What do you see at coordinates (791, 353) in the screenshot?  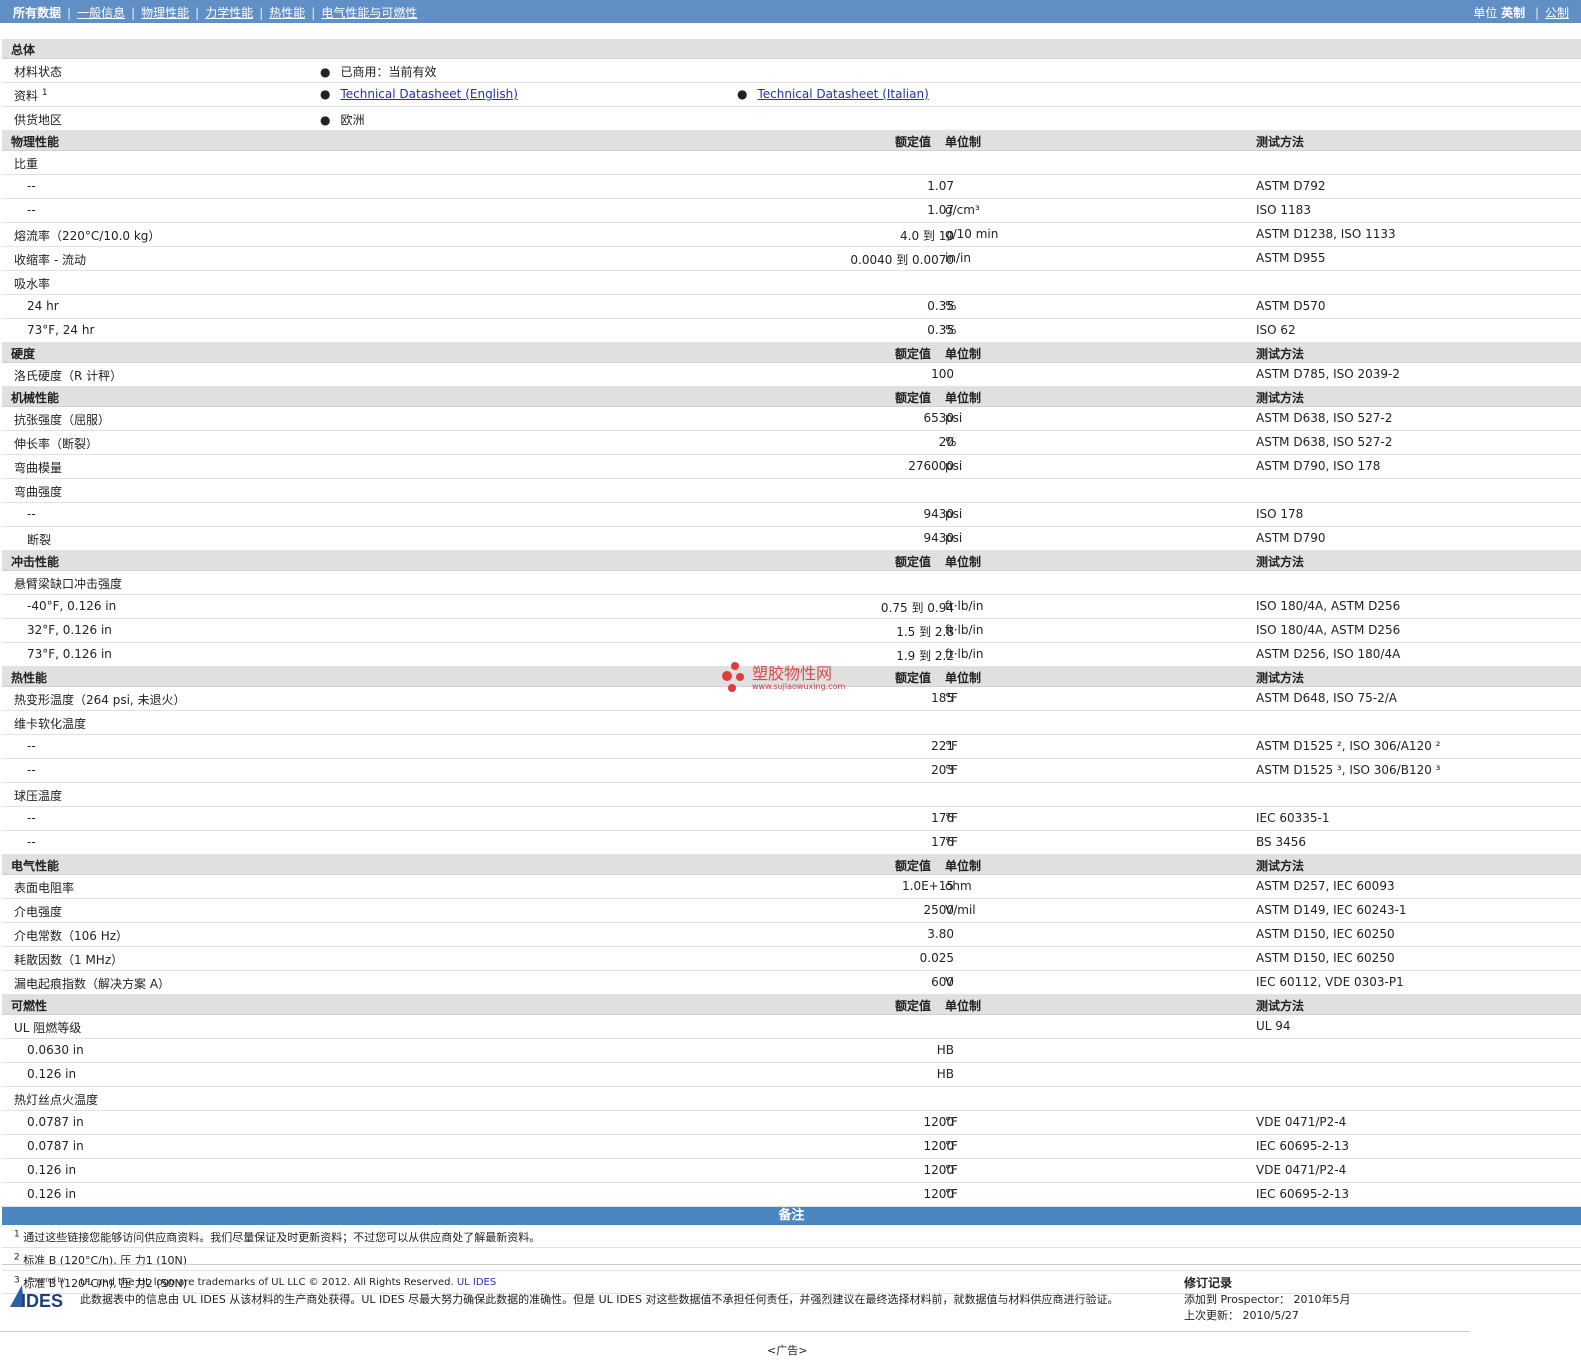 I see `section-header-hardness: 硬度 额定值 单位制 测试方法` at bounding box center [791, 353].